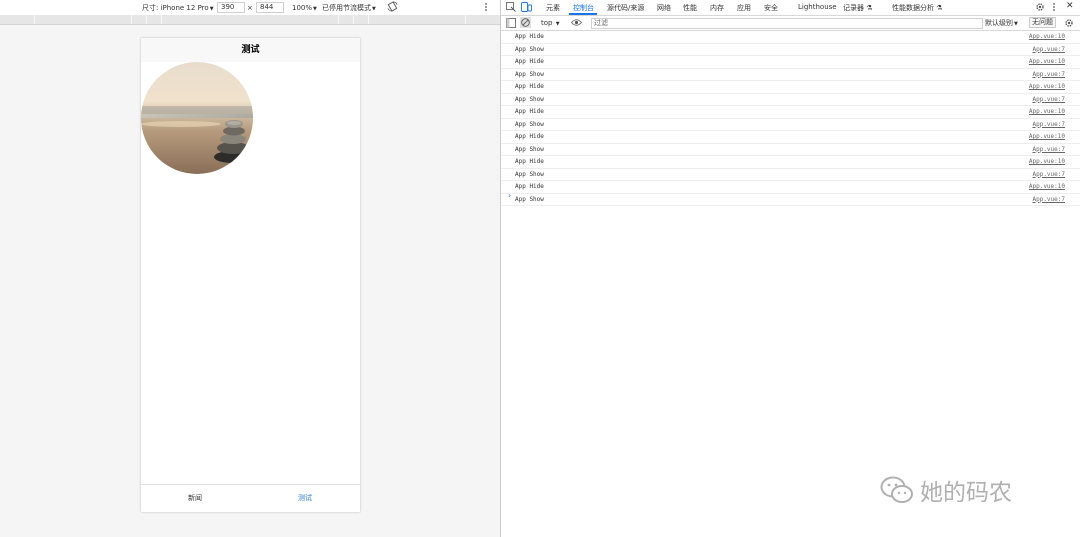  Describe the element at coordinates (392, 6) in the screenshot. I see `rotate-icon` at that location.